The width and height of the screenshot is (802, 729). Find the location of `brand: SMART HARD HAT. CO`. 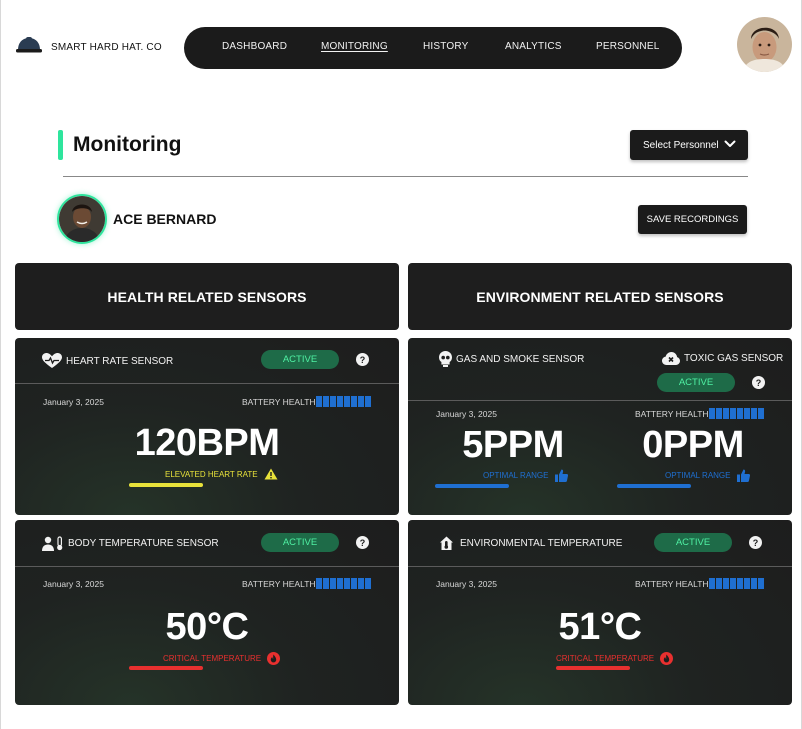

brand: SMART HARD HAT. CO is located at coordinates (88, 47).